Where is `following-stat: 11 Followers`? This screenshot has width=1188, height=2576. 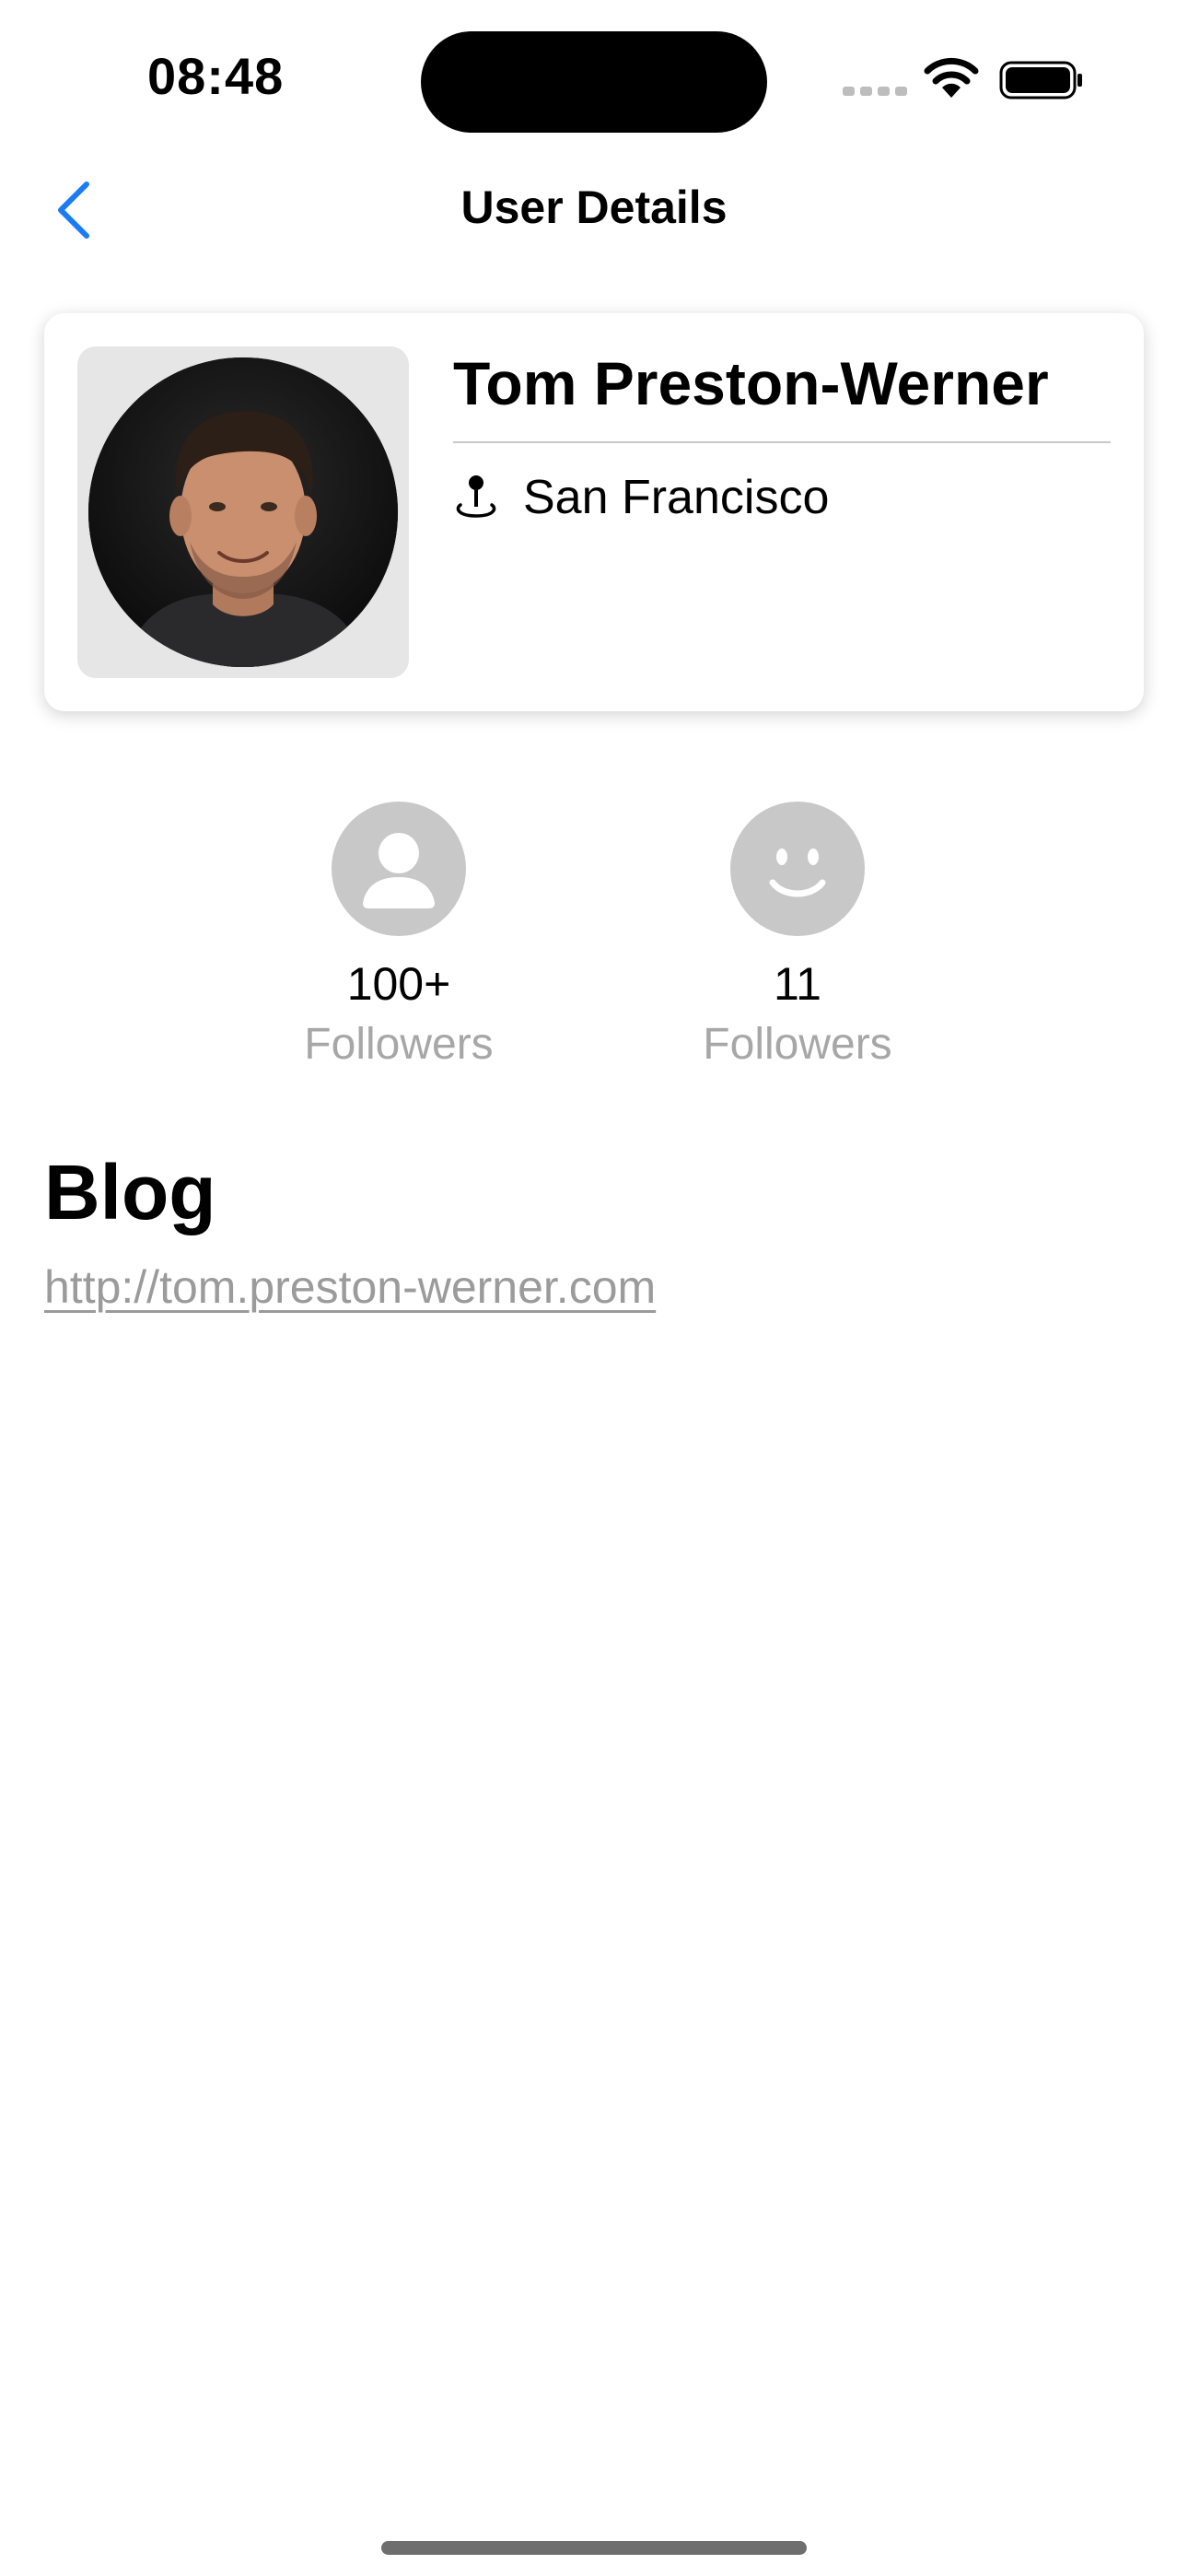
following-stat: 11 Followers is located at coordinates (797, 937).